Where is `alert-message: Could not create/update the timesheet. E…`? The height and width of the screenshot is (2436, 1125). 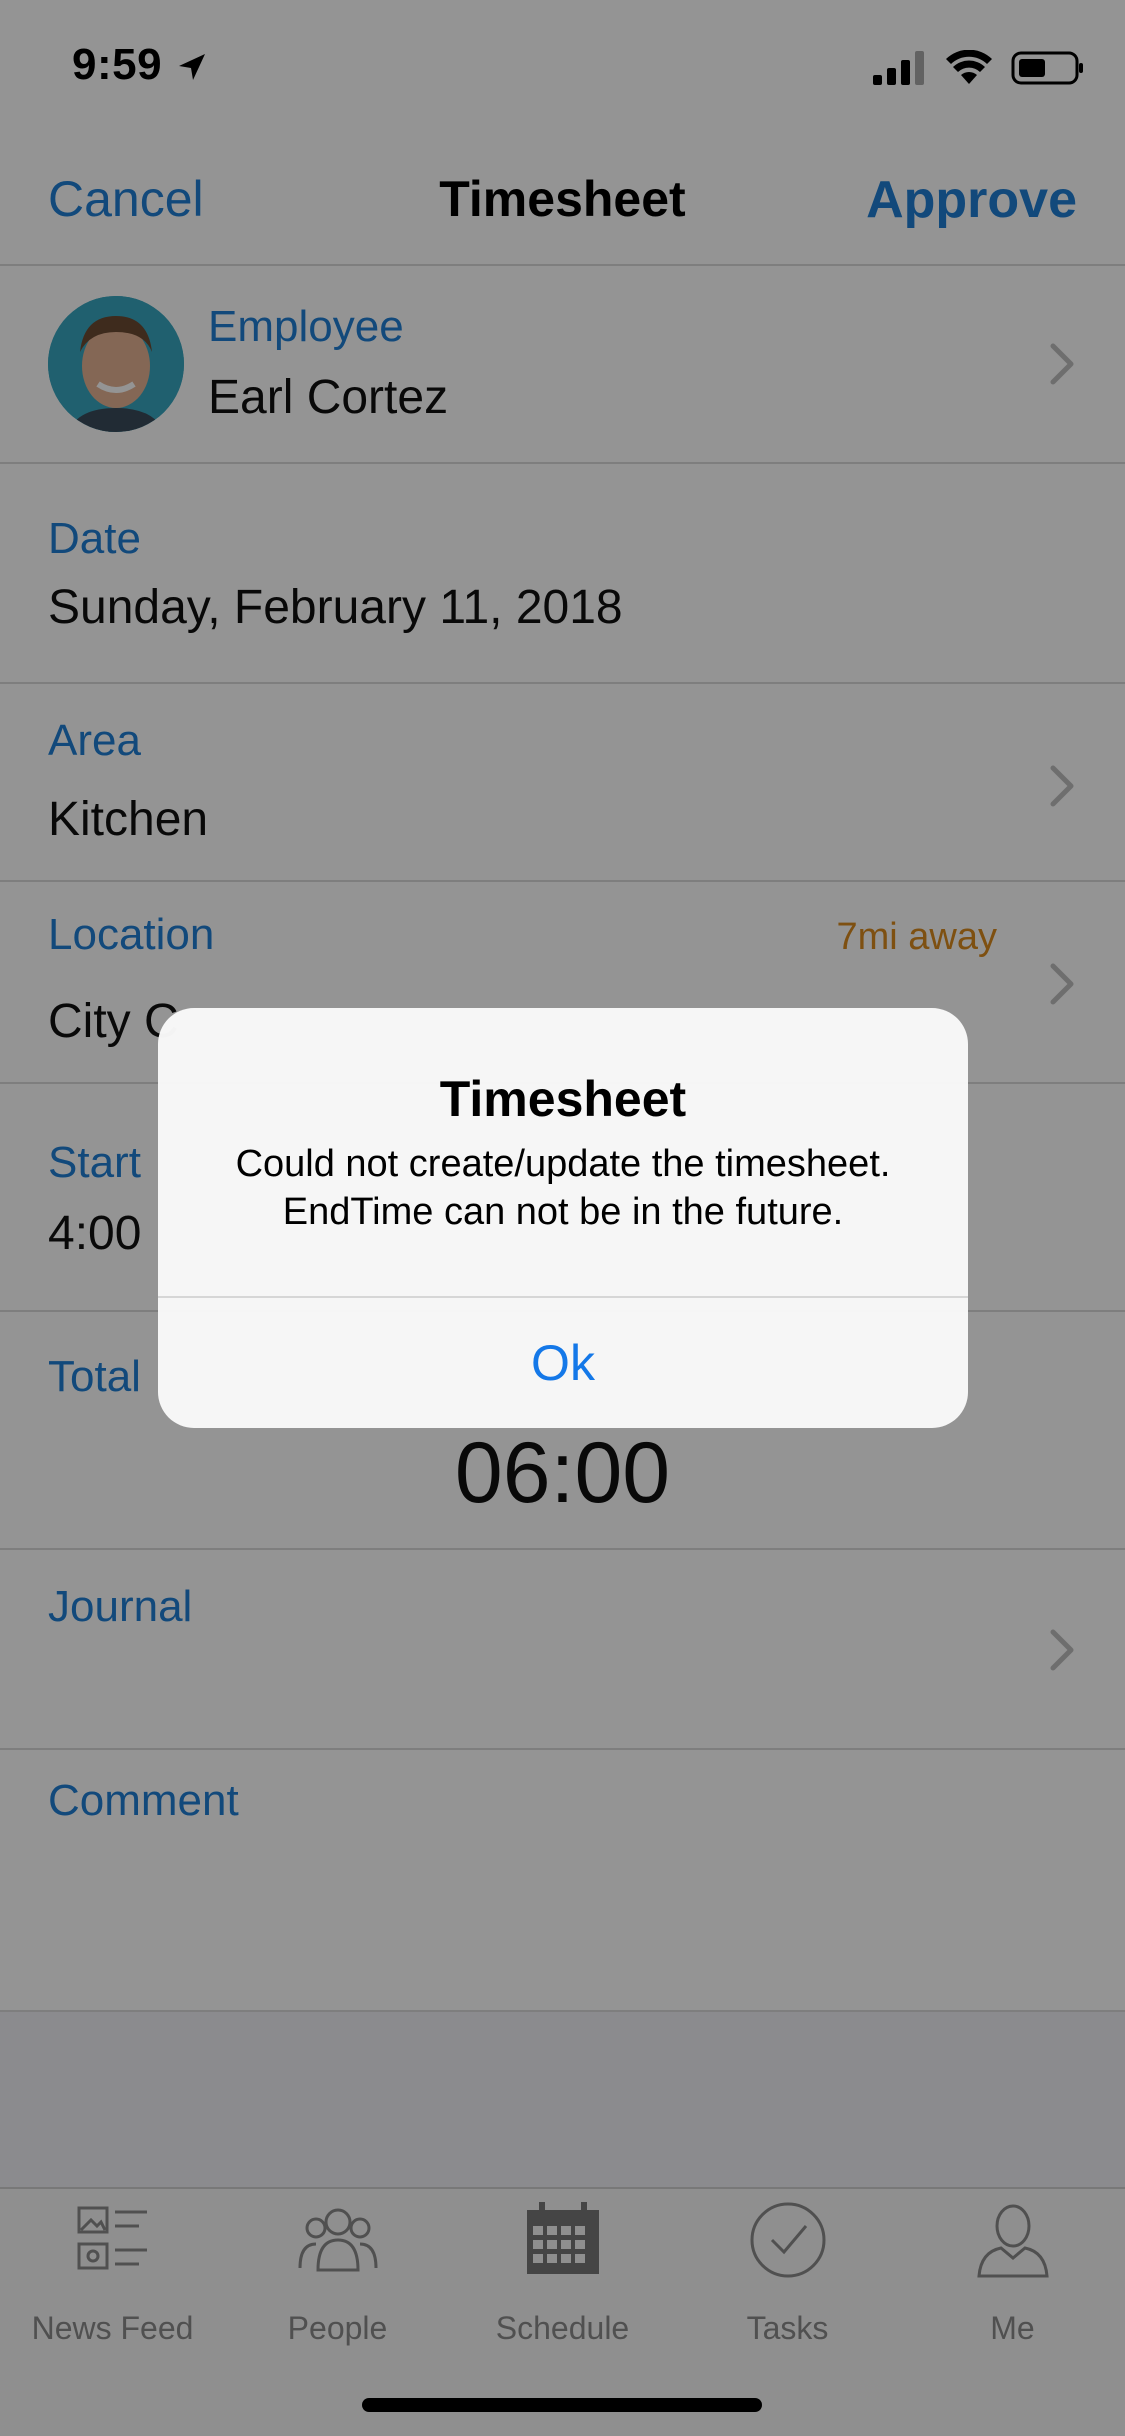
alert-message: Could not create/update the timesheet. E… is located at coordinates (563, 1188).